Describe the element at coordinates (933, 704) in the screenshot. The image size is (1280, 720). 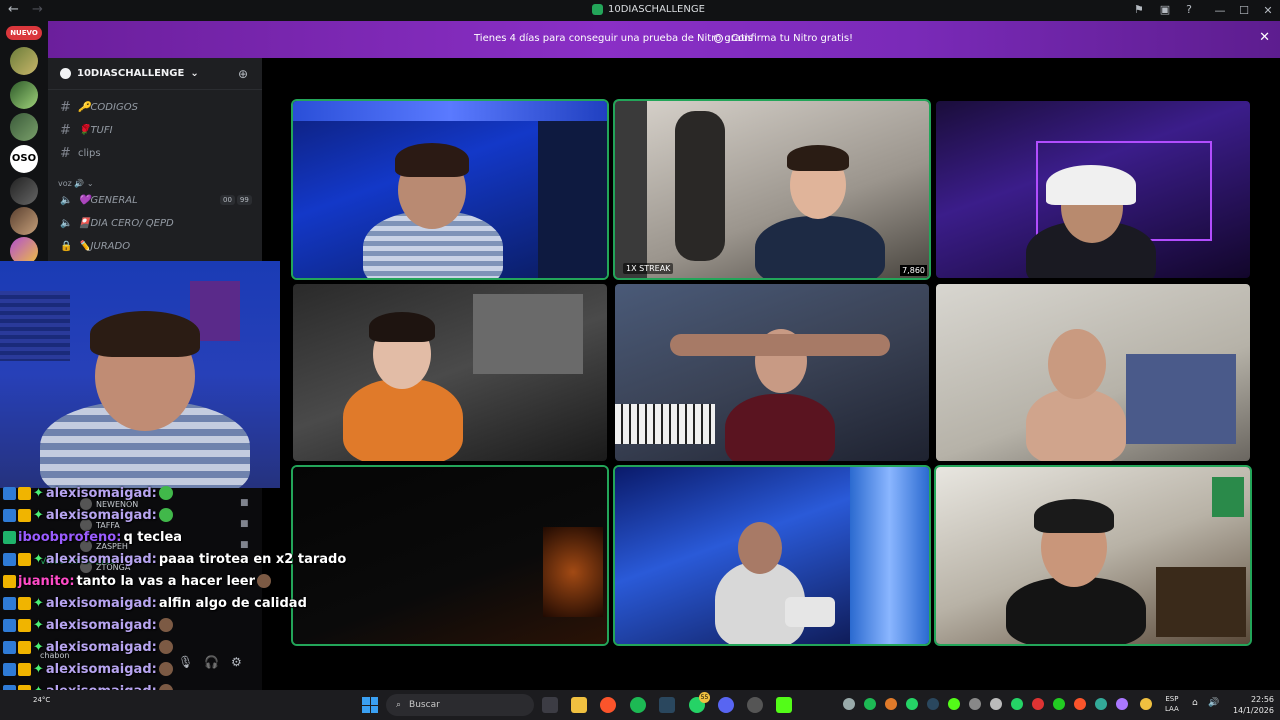
I see `tray-steam-icon` at that location.